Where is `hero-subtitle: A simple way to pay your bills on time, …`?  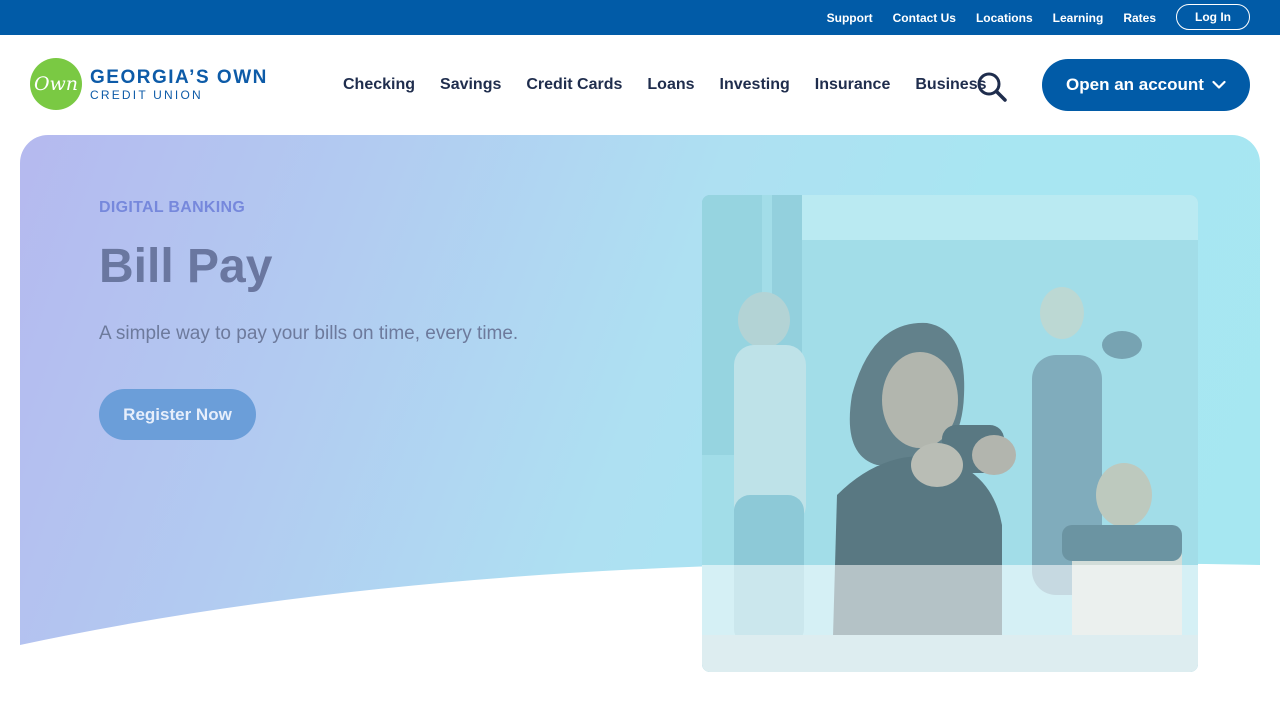
hero-subtitle: A simple way to pay your bills on time, … is located at coordinates (309, 333).